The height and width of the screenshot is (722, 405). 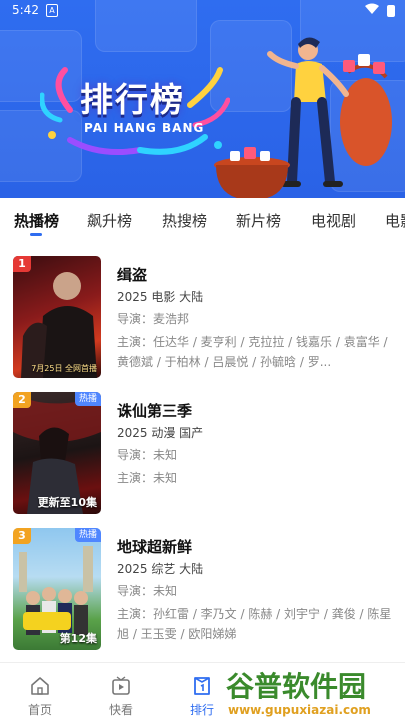 I want to click on poster-figure, so click(x=59, y=325).